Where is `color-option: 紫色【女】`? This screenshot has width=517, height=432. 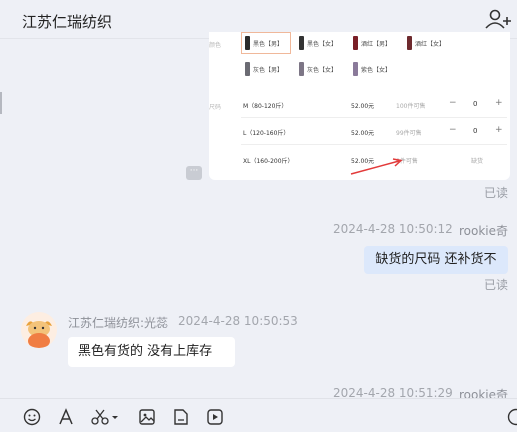
color-option: 紫色【女】 is located at coordinates (374, 69).